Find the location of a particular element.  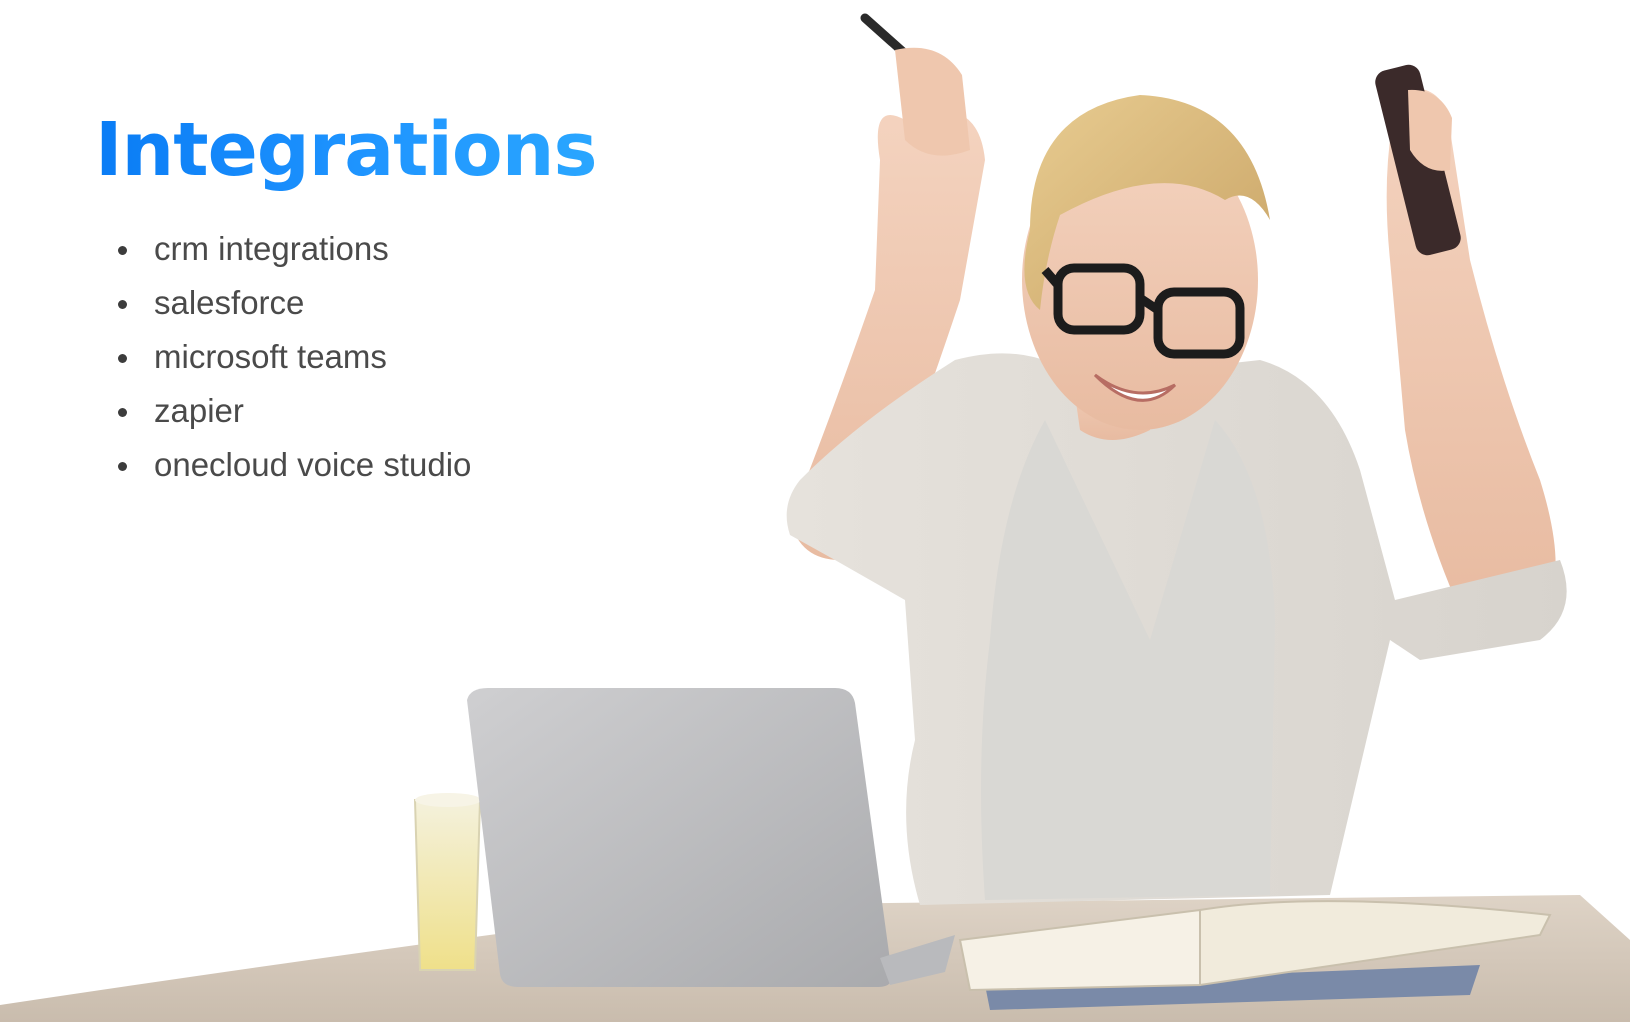

laptop-icon is located at coordinates (711, 837).